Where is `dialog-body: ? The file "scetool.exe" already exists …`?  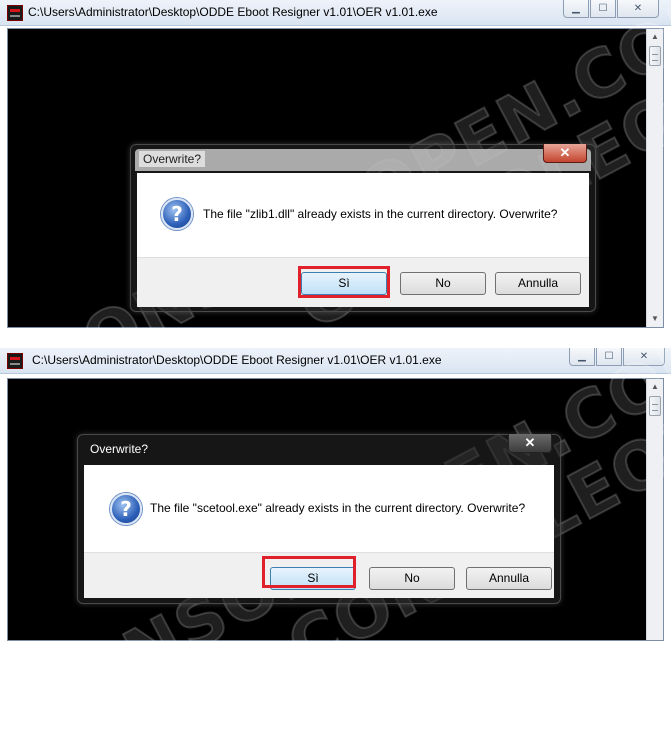 dialog-body: ? The file "scetool.exe" already exists … is located at coordinates (319, 508).